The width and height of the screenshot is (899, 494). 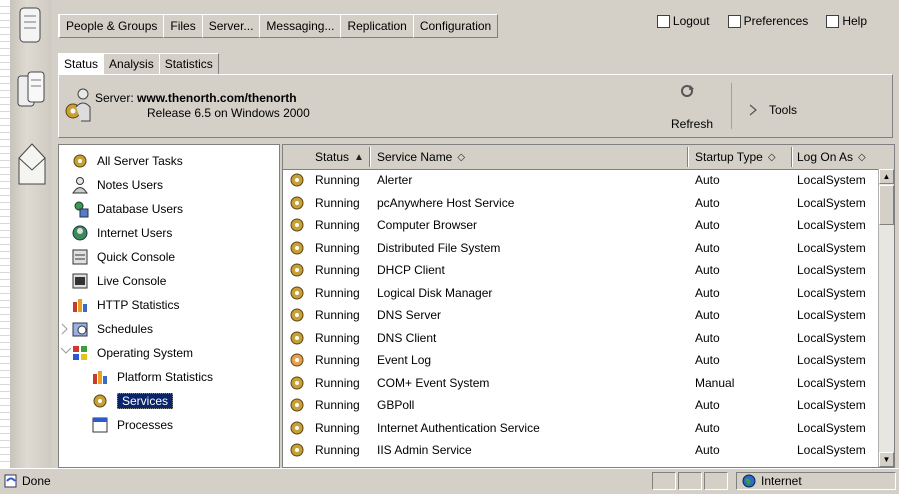 What do you see at coordinates (846, 21) in the screenshot?
I see `help-link: Help` at bounding box center [846, 21].